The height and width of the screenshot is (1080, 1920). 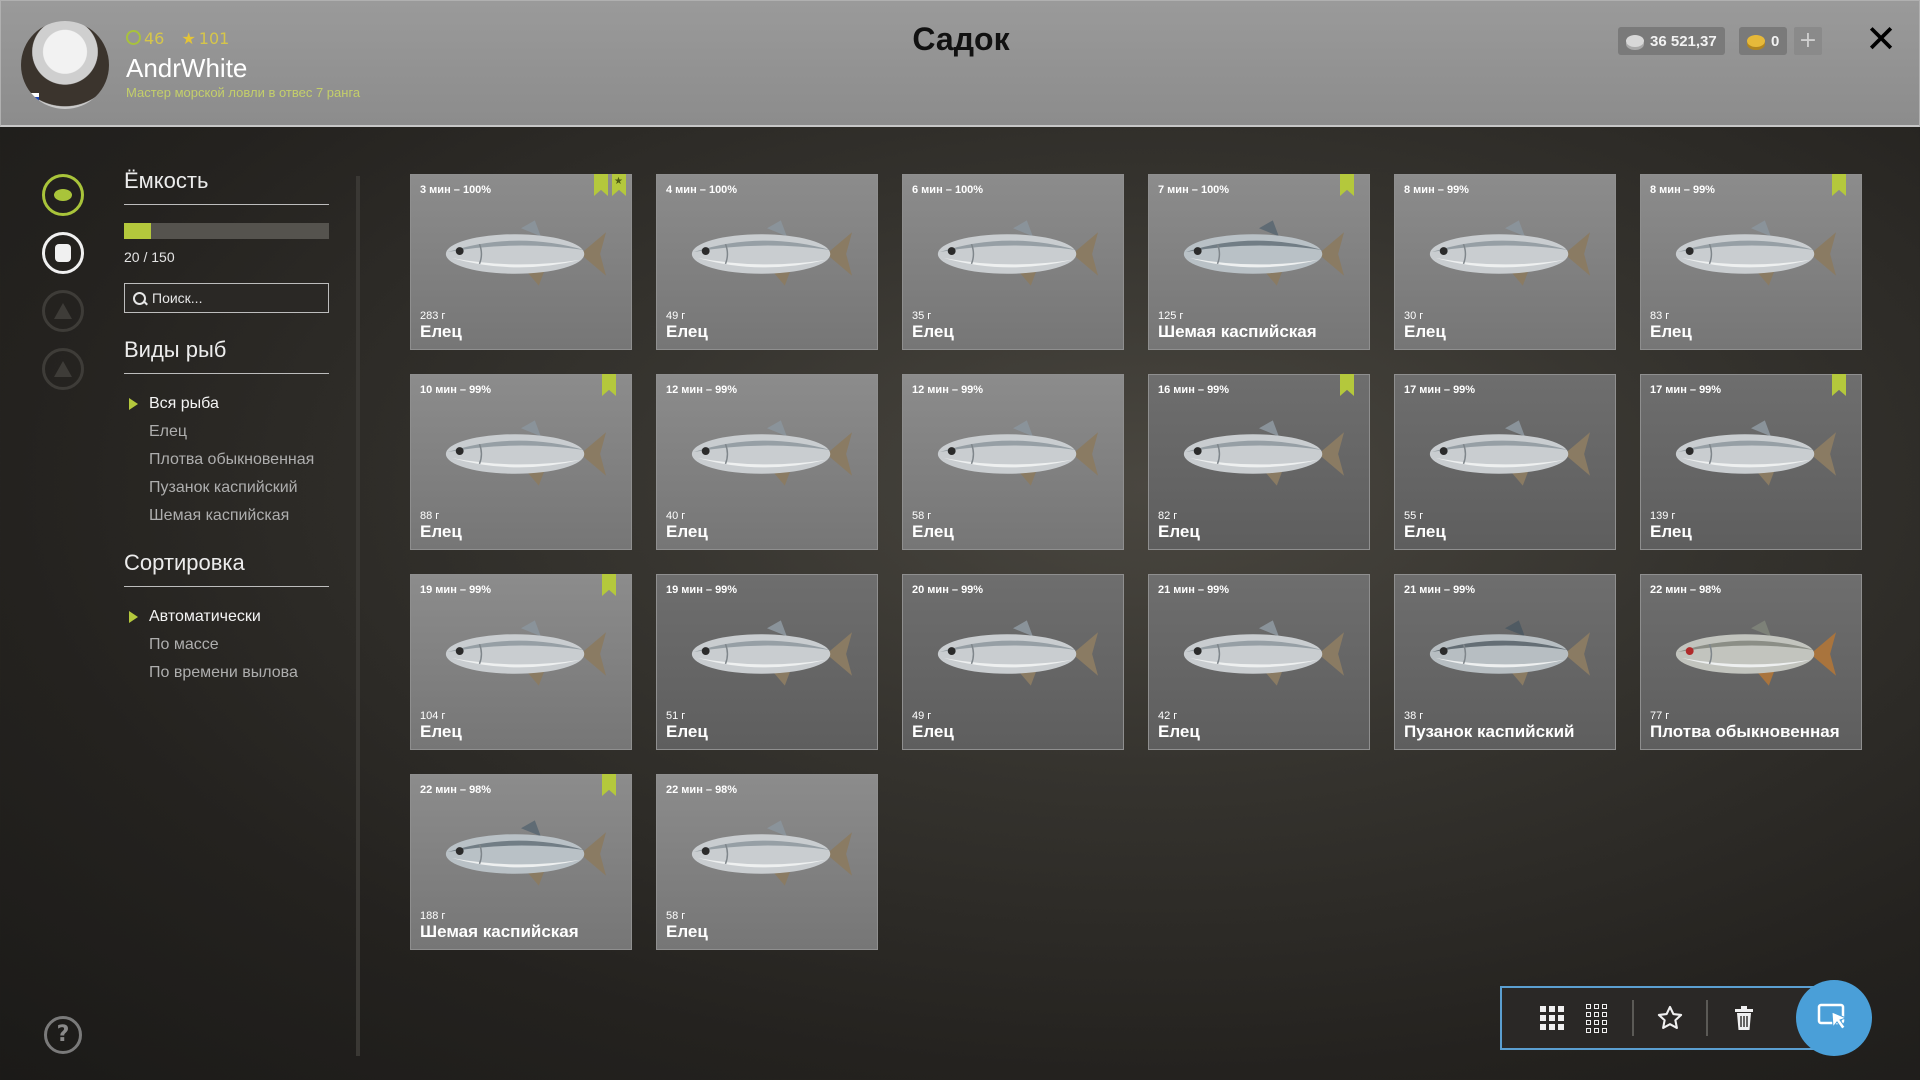 I want to click on fish-card: 12 мин – 99% 58 г Елец, so click(x=1013, y=462).